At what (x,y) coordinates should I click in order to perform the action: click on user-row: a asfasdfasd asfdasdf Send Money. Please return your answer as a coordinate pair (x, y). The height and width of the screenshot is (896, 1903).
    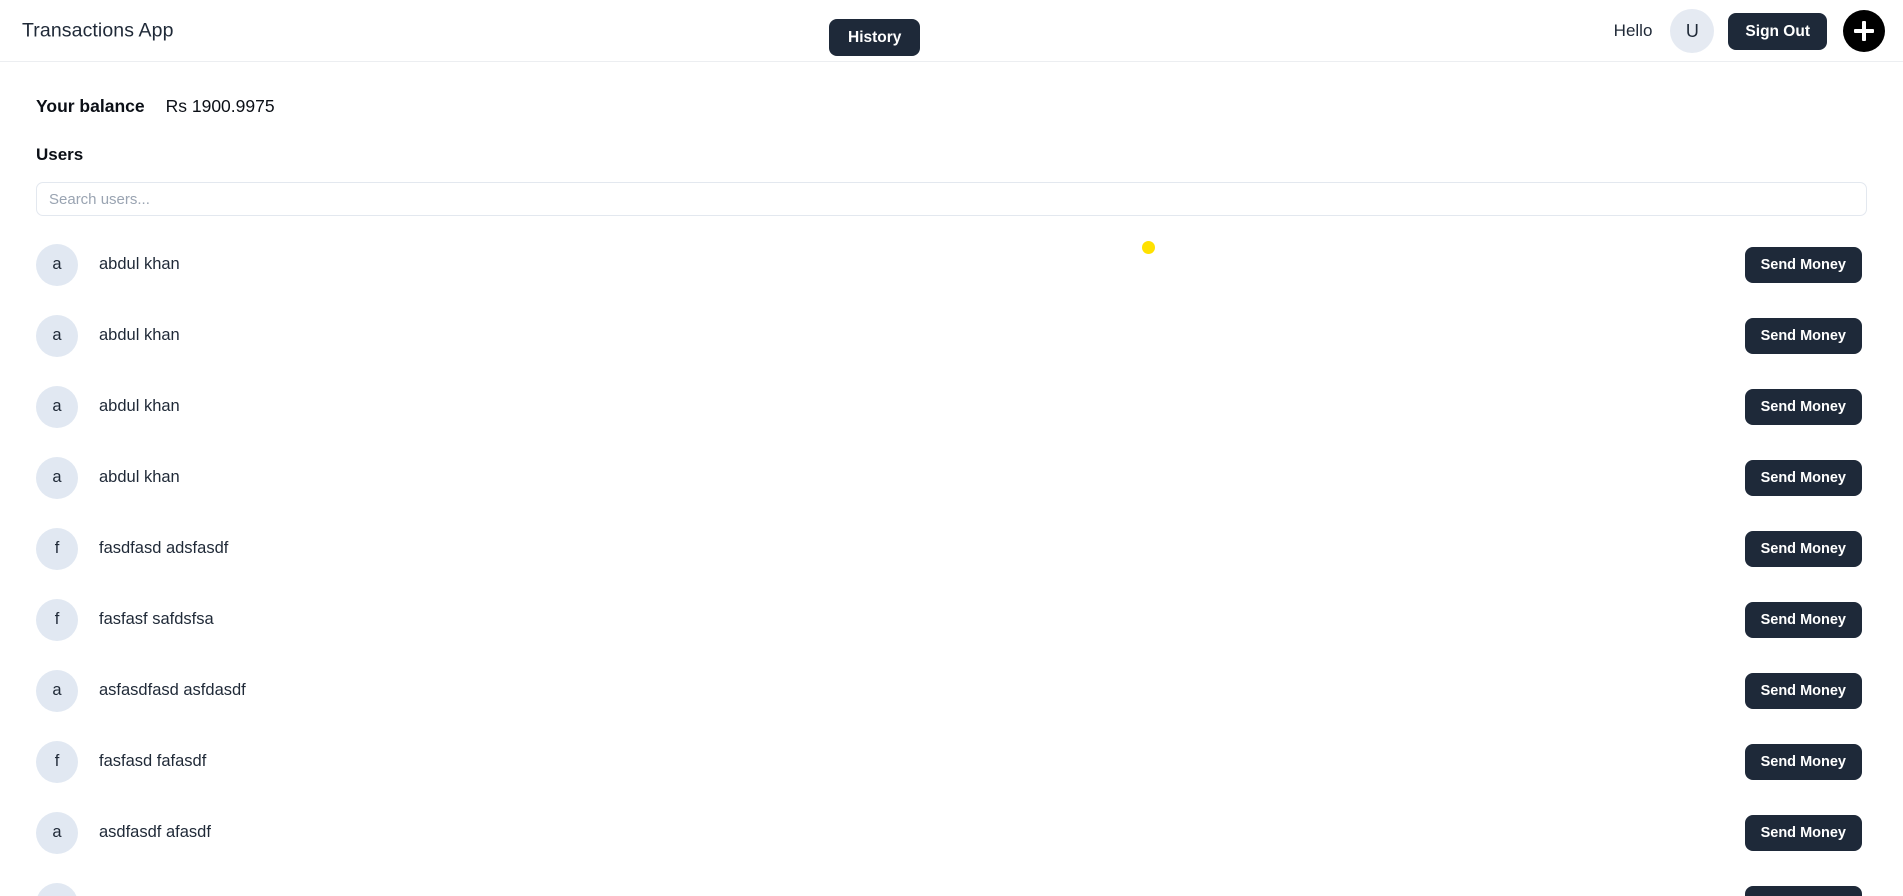
    Looking at the image, I should click on (951, 690).